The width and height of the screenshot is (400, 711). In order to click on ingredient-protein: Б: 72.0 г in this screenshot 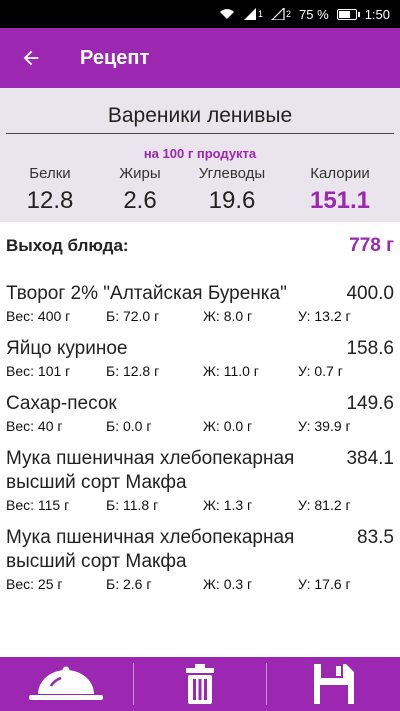, I will do `click(133, 316)`.